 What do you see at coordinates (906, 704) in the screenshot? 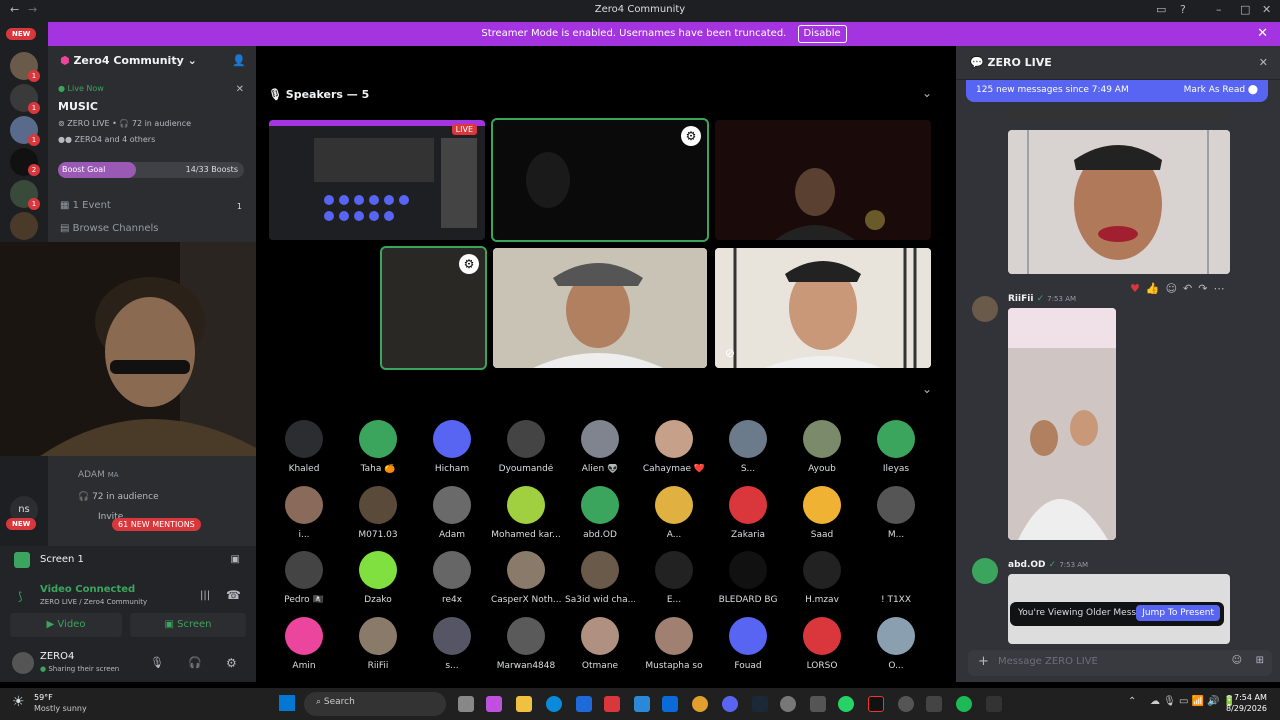
I see `obs-icon` at bounding box center [906, 704].